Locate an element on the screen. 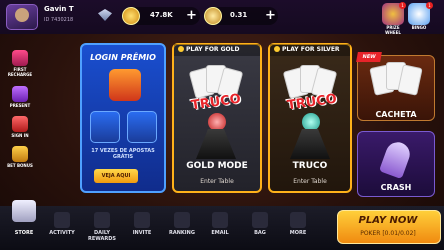  cacheta-label: CACHETA is located at coordinates (396, 114).